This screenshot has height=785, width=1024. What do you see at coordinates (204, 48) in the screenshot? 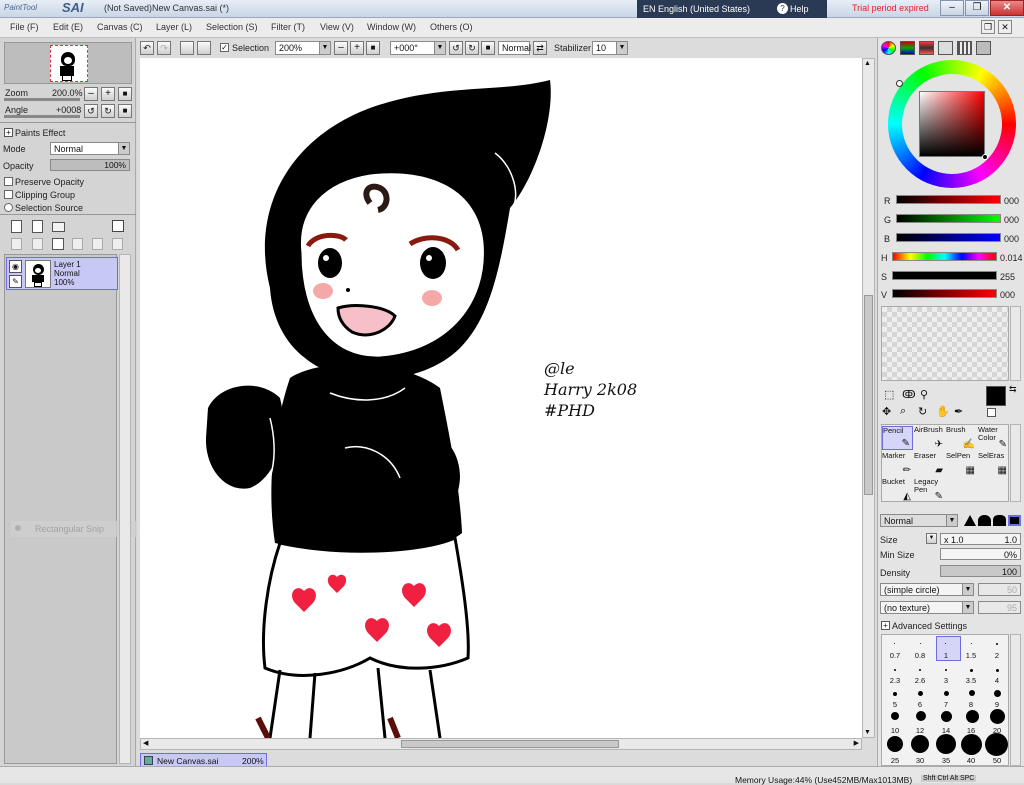
I see `invert-selection-icon` at bounding box center [204, 48].